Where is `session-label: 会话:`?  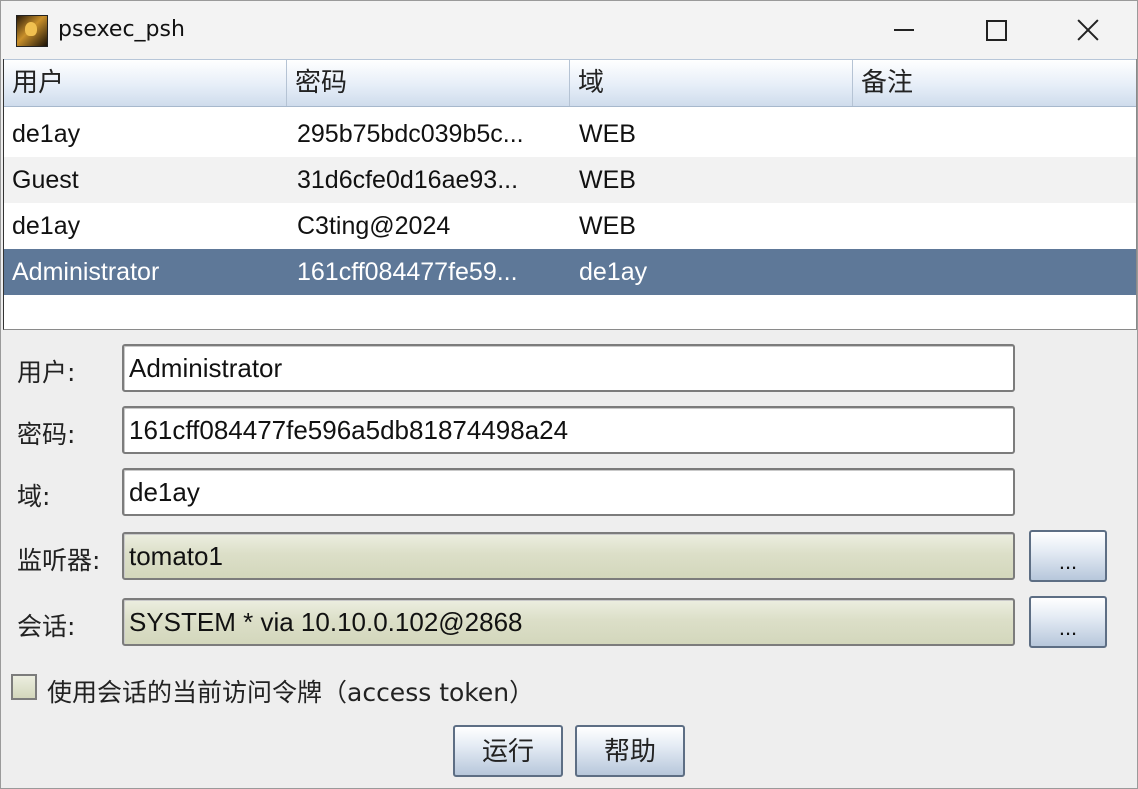 session-label: 会话: is located at coordinates (46, 626).